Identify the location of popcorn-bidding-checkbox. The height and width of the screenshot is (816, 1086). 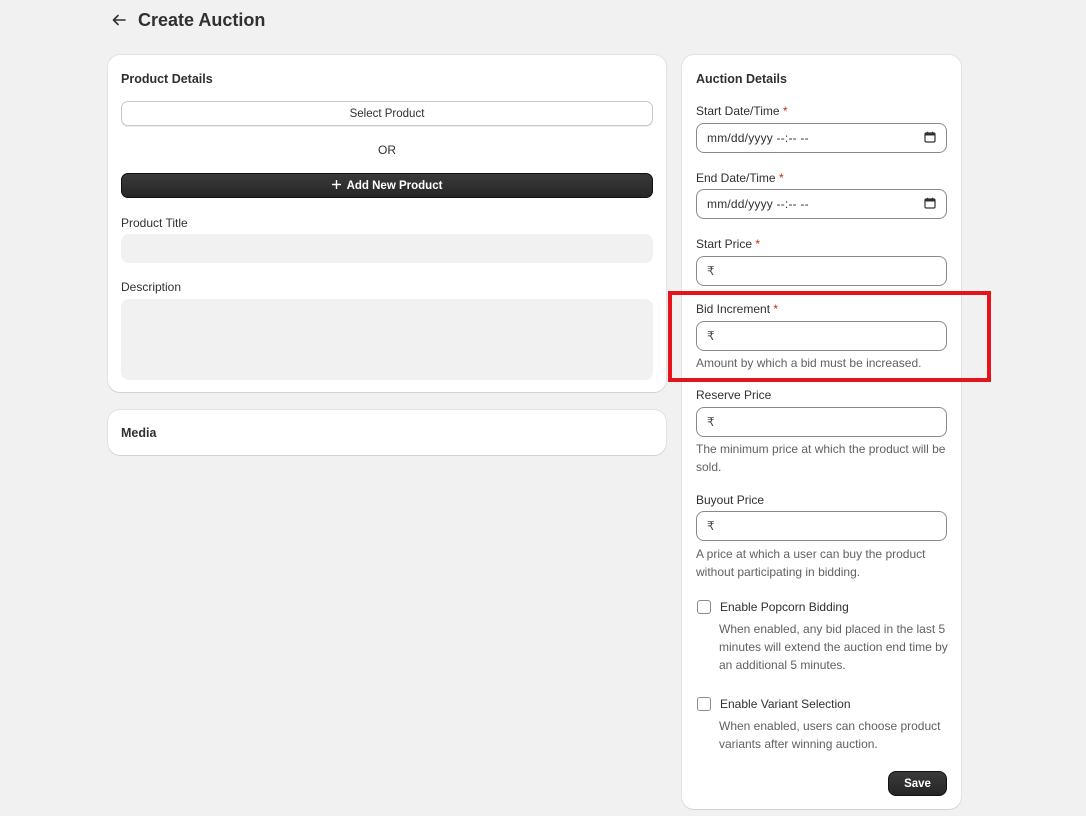
(704, 607).